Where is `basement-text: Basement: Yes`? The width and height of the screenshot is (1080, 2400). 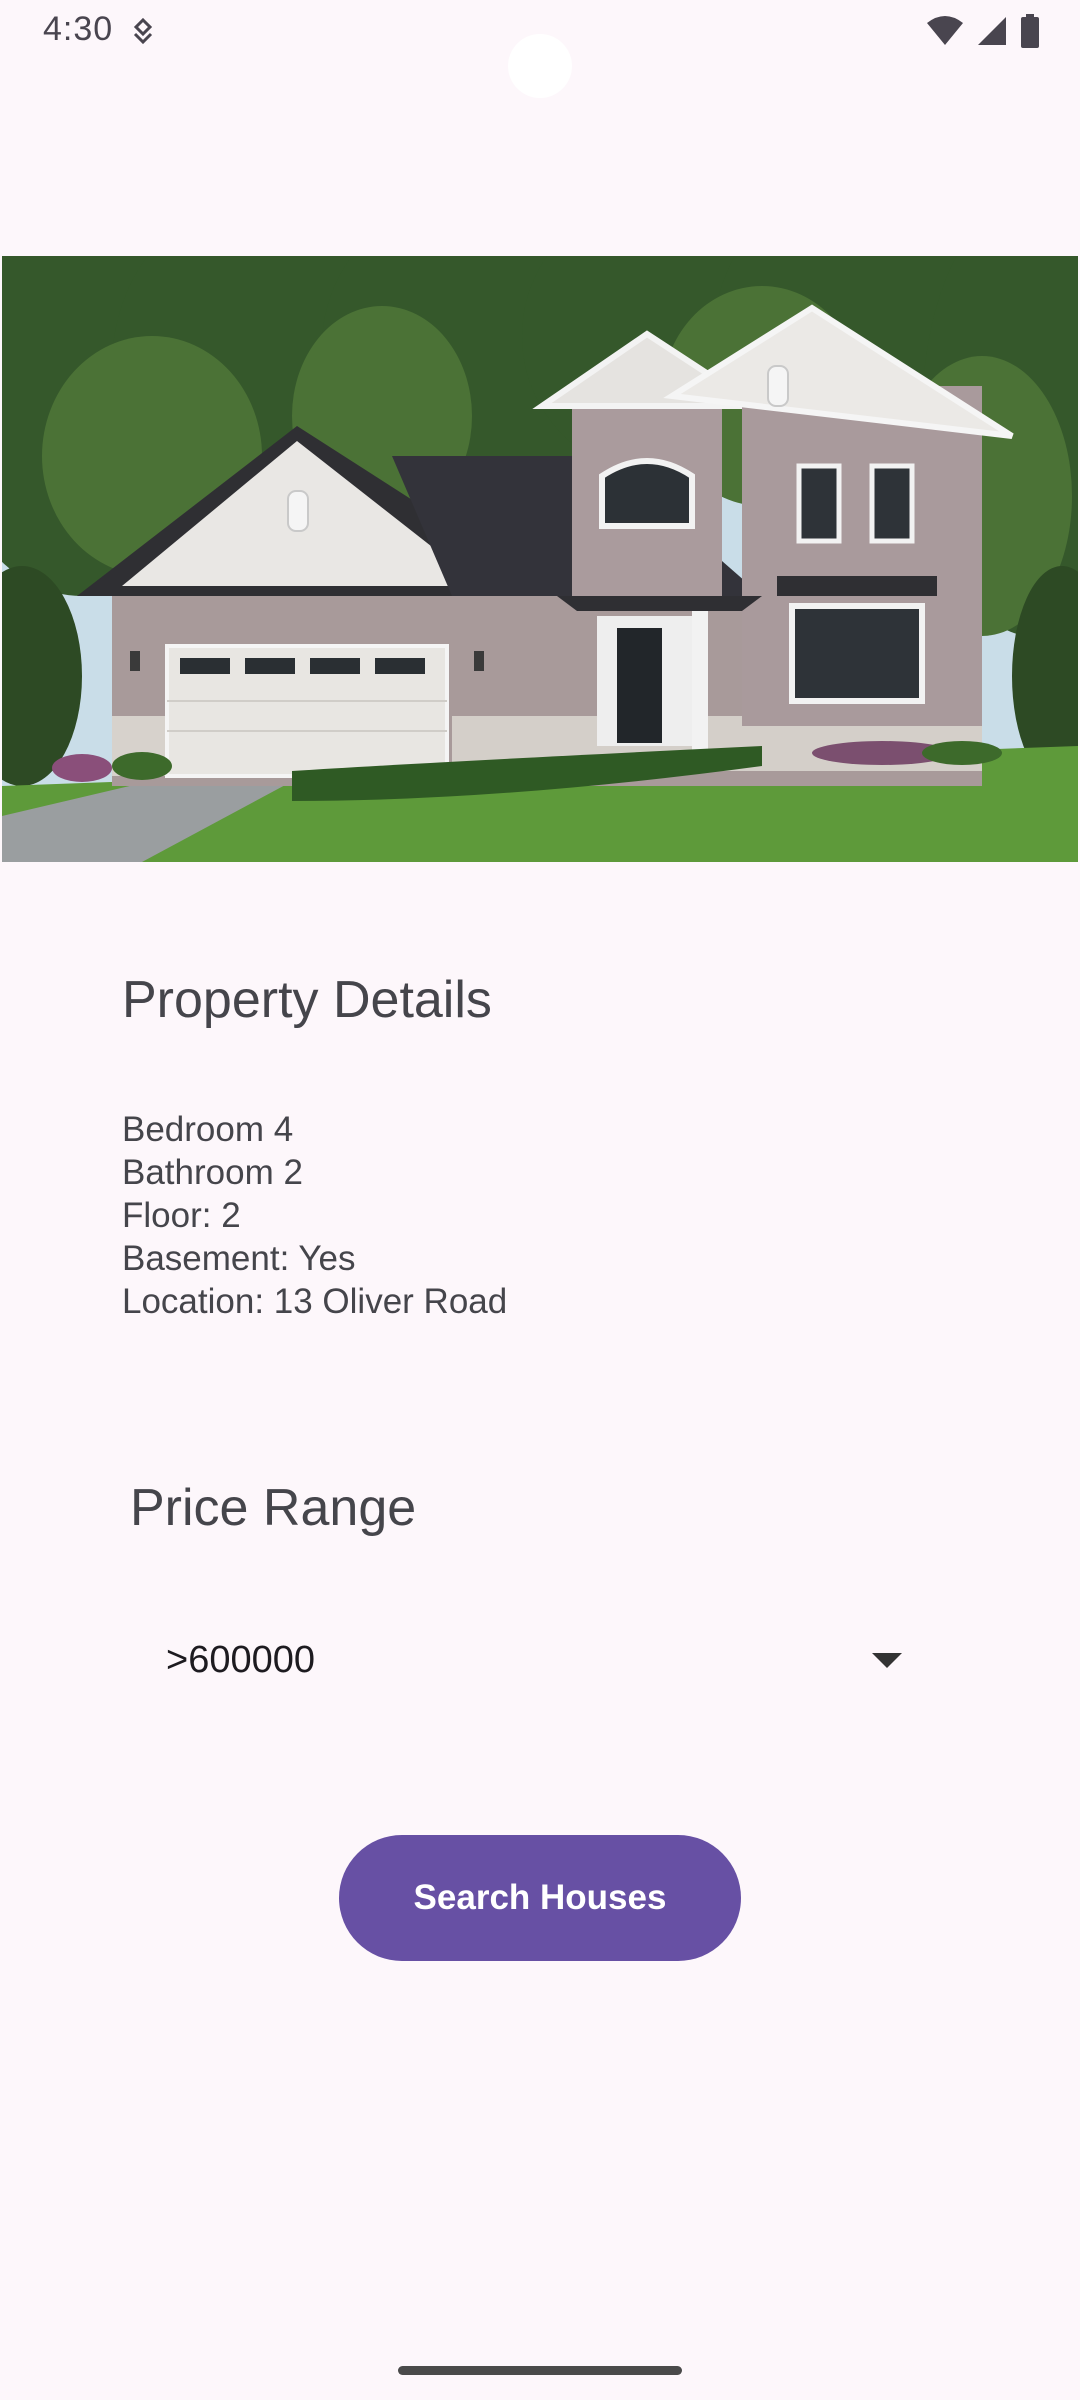
basement-text: Basement: Yes is located at coordinates (239, 1258).